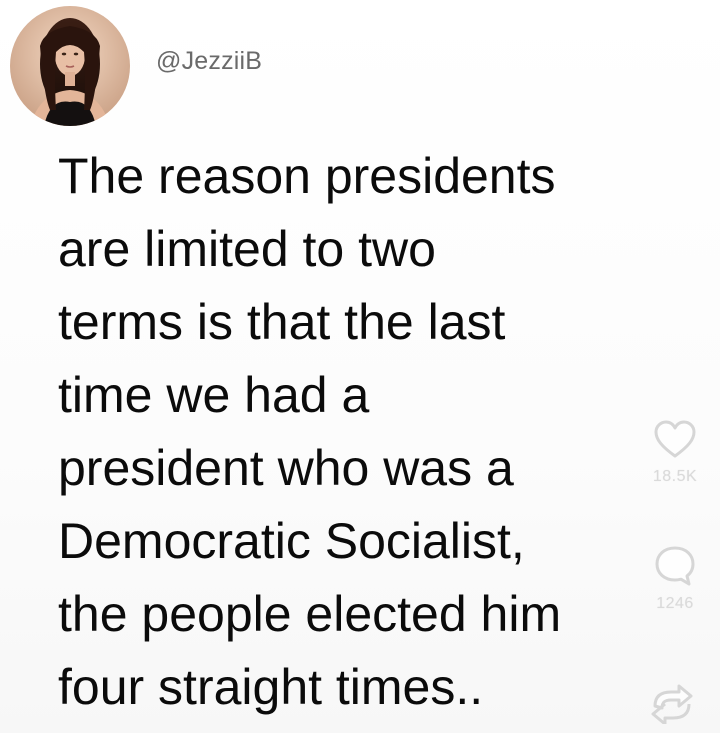 The image size is (720, 733). I want to click on post-header: @JezziiB, so click(136, 66).